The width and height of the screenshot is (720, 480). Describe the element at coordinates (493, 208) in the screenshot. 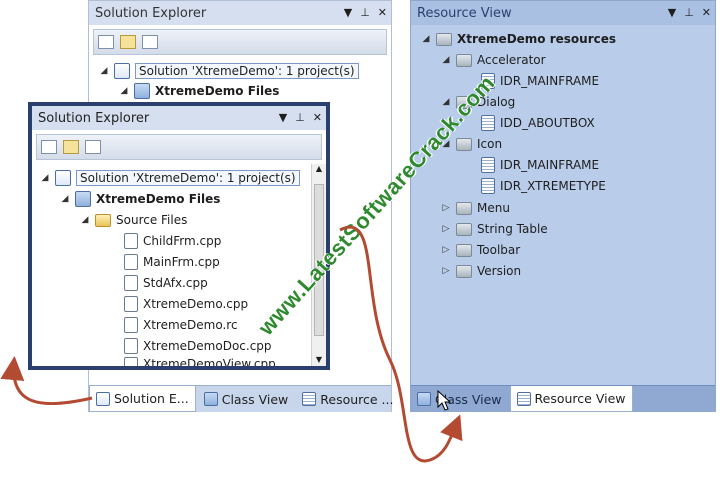

I see `tree-label: Menu` at that location.